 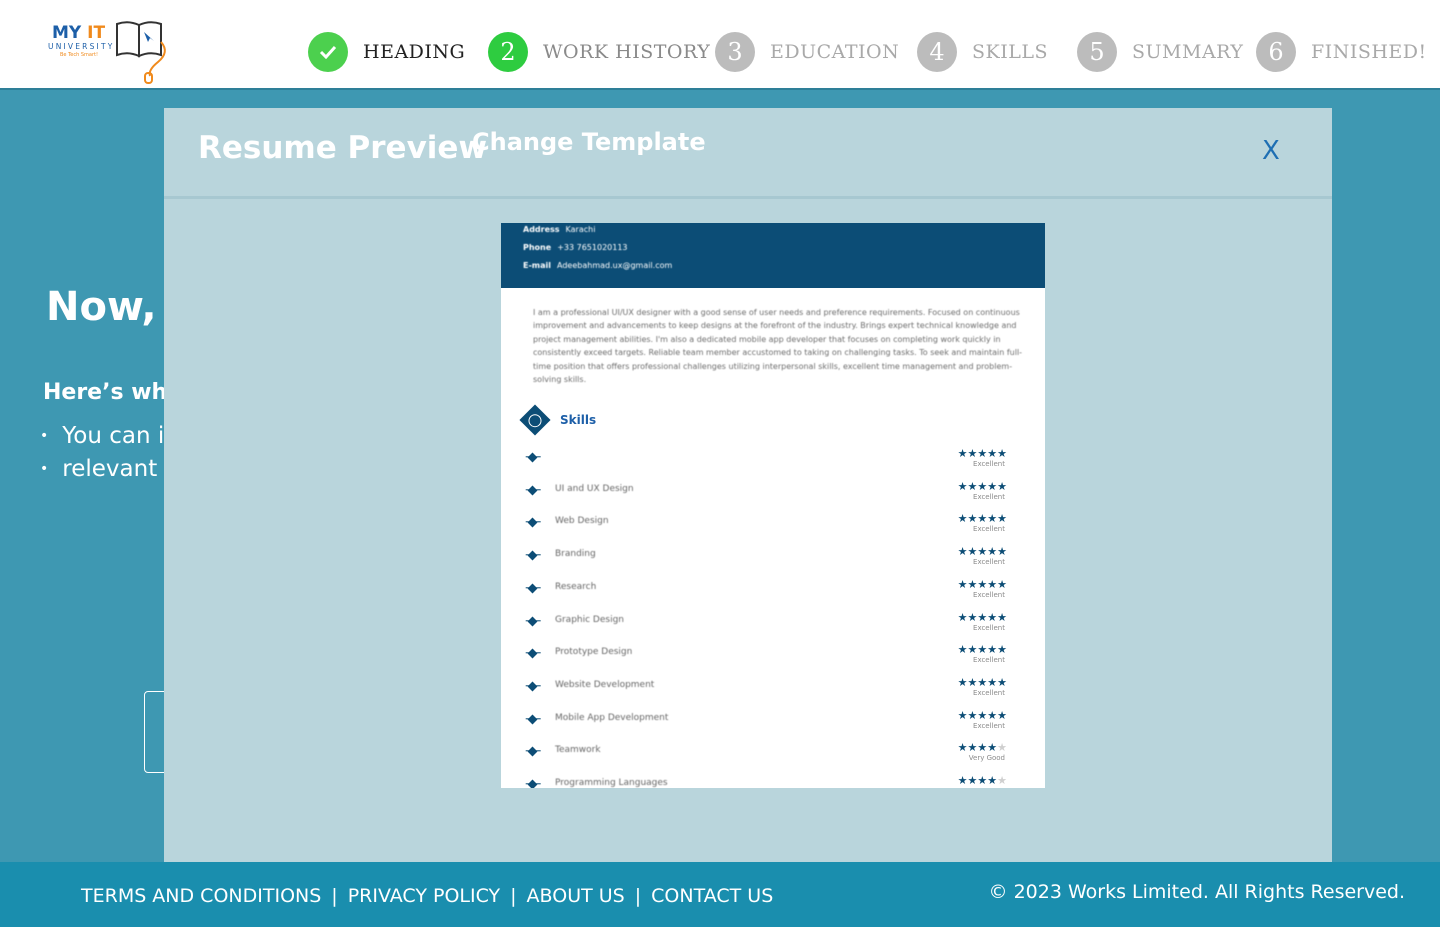 I want to click on skill-row: UI and UX Design ★★★★★ Excellent, so click(x=767, y=495).